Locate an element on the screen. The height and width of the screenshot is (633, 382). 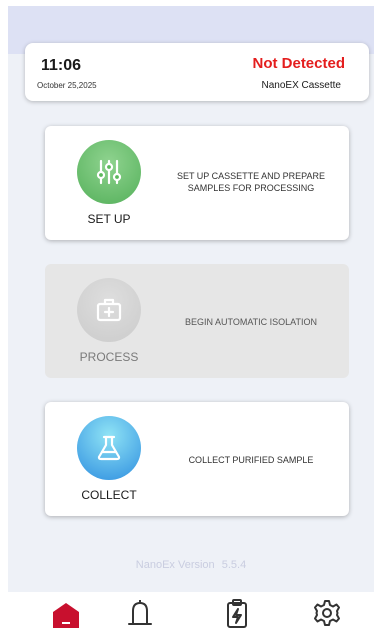
collect-card: COLLECT COLLECT PURIFIED SAMPLE is located at coordinates (197, 459).